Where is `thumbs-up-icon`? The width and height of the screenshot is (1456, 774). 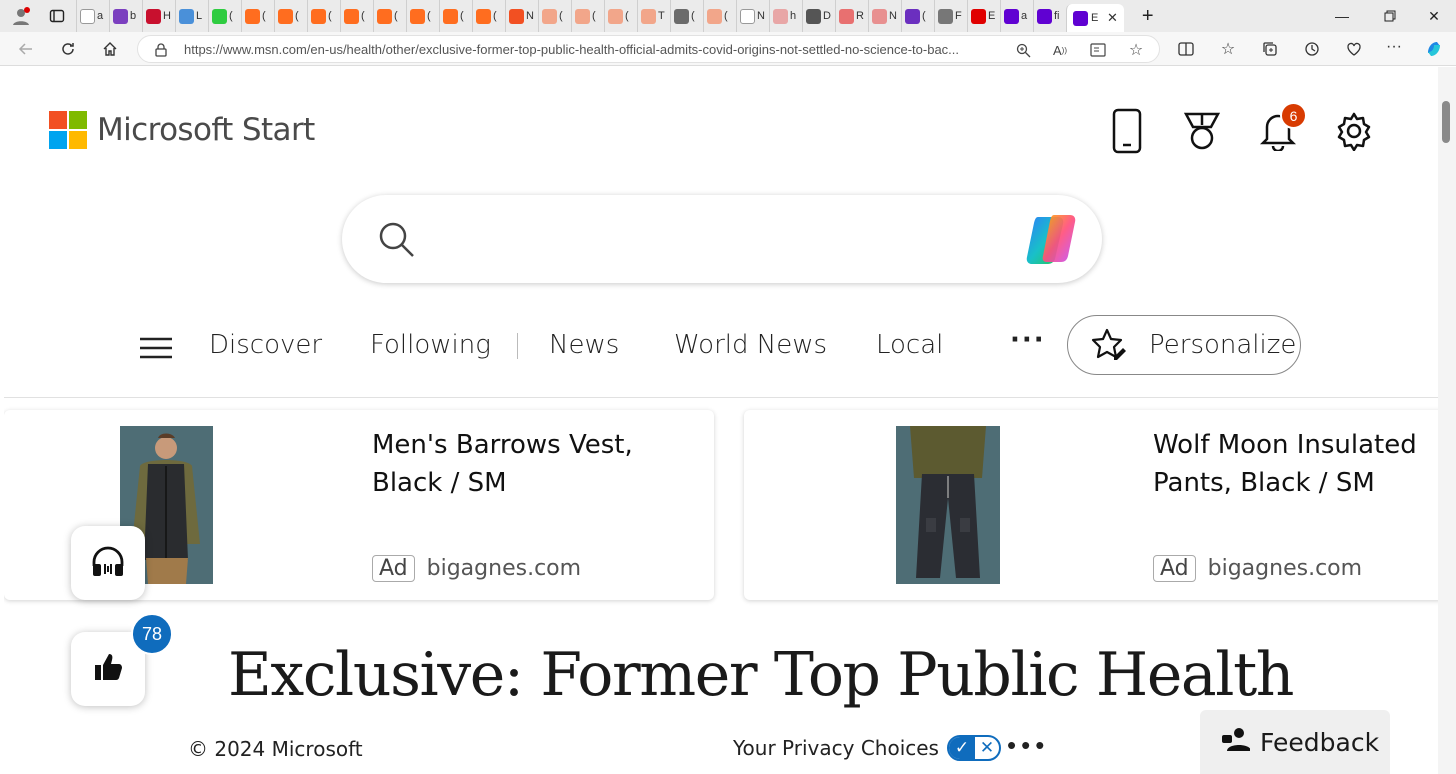
thumbs-up-icon is located at coordinates (108, 669).